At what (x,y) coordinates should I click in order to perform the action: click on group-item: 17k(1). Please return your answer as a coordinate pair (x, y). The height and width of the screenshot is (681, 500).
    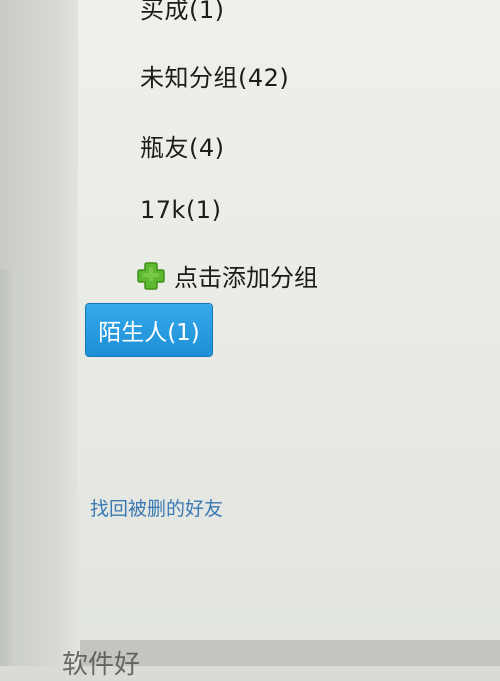
    Looking at the image, I should click on (180, 210).